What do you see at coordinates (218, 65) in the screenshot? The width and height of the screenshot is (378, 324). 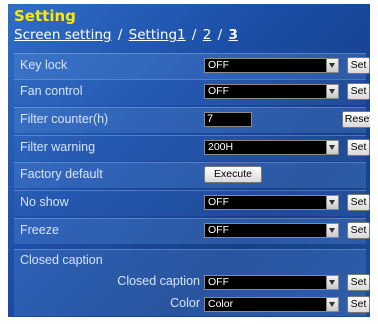 I see `key-lock-value: OFF` at bounding box center [218, 65].